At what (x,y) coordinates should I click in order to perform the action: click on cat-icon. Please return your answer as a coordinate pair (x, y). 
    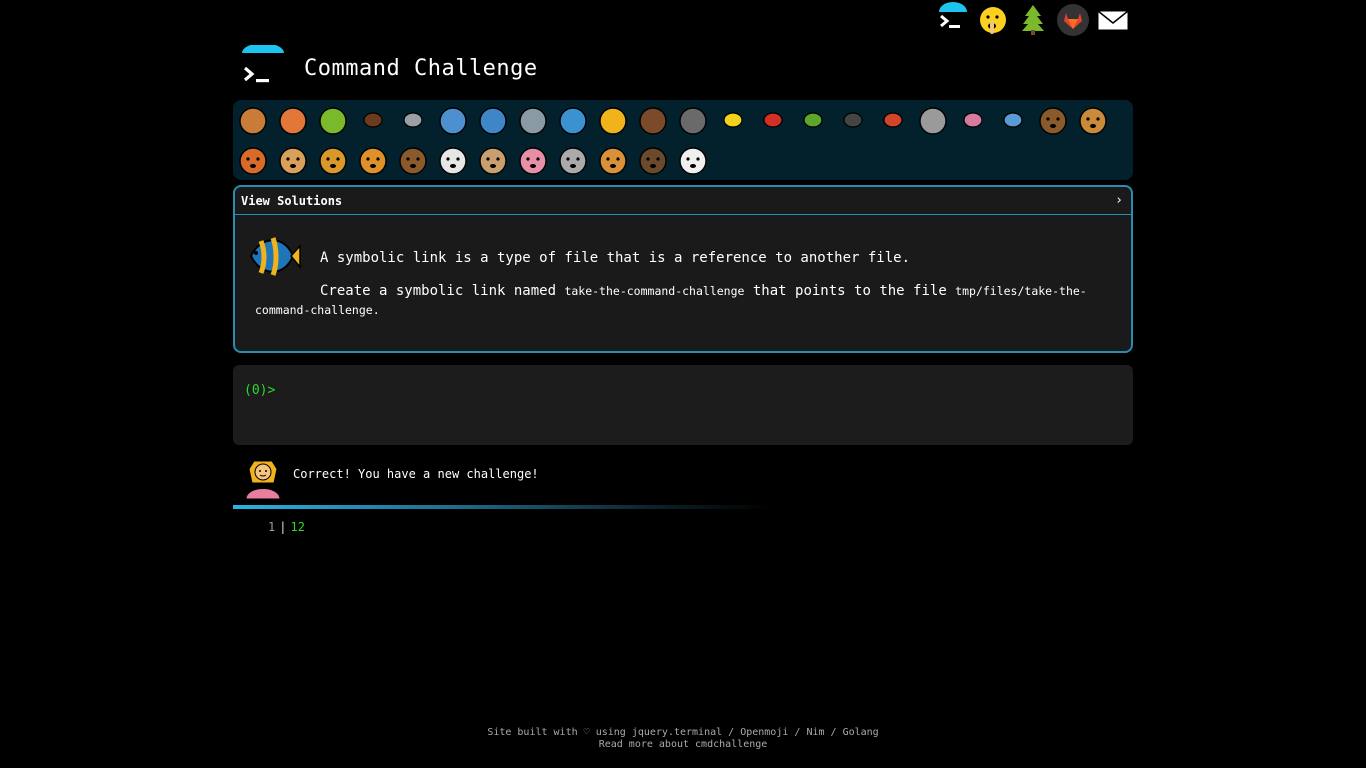
    Looking at the image, I should click on (293, 160).